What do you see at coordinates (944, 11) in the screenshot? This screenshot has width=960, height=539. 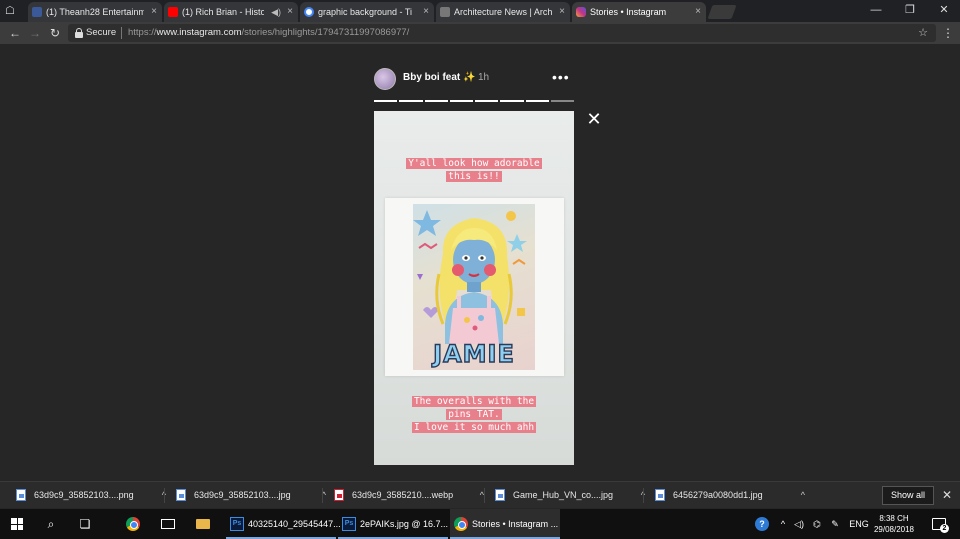 I see `close-window-button: ✕` at bounding box center [944, 11].